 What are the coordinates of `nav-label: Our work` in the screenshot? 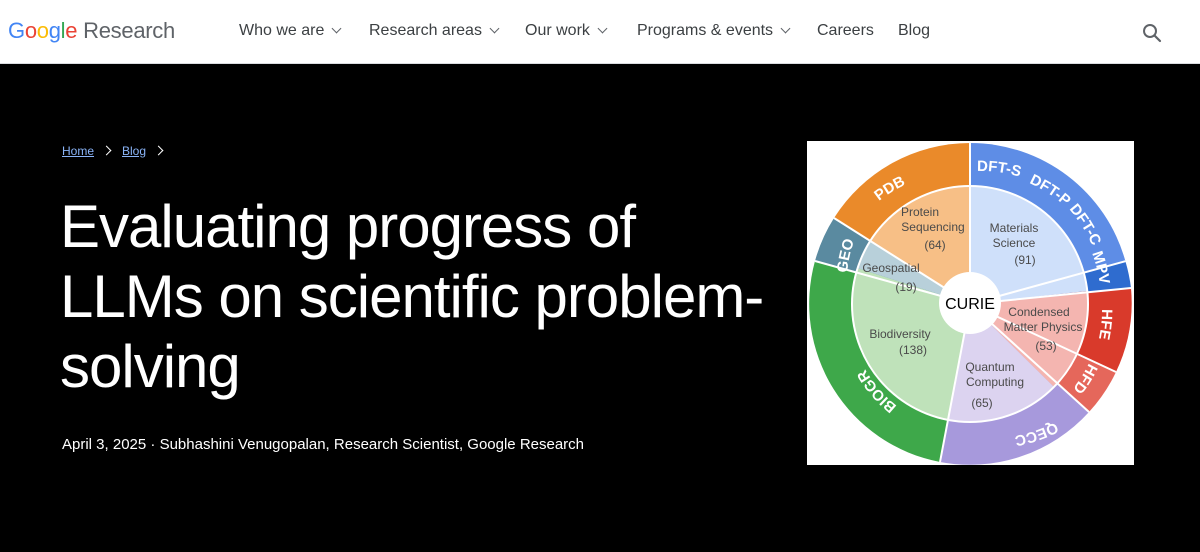 It's located at (557, 30).